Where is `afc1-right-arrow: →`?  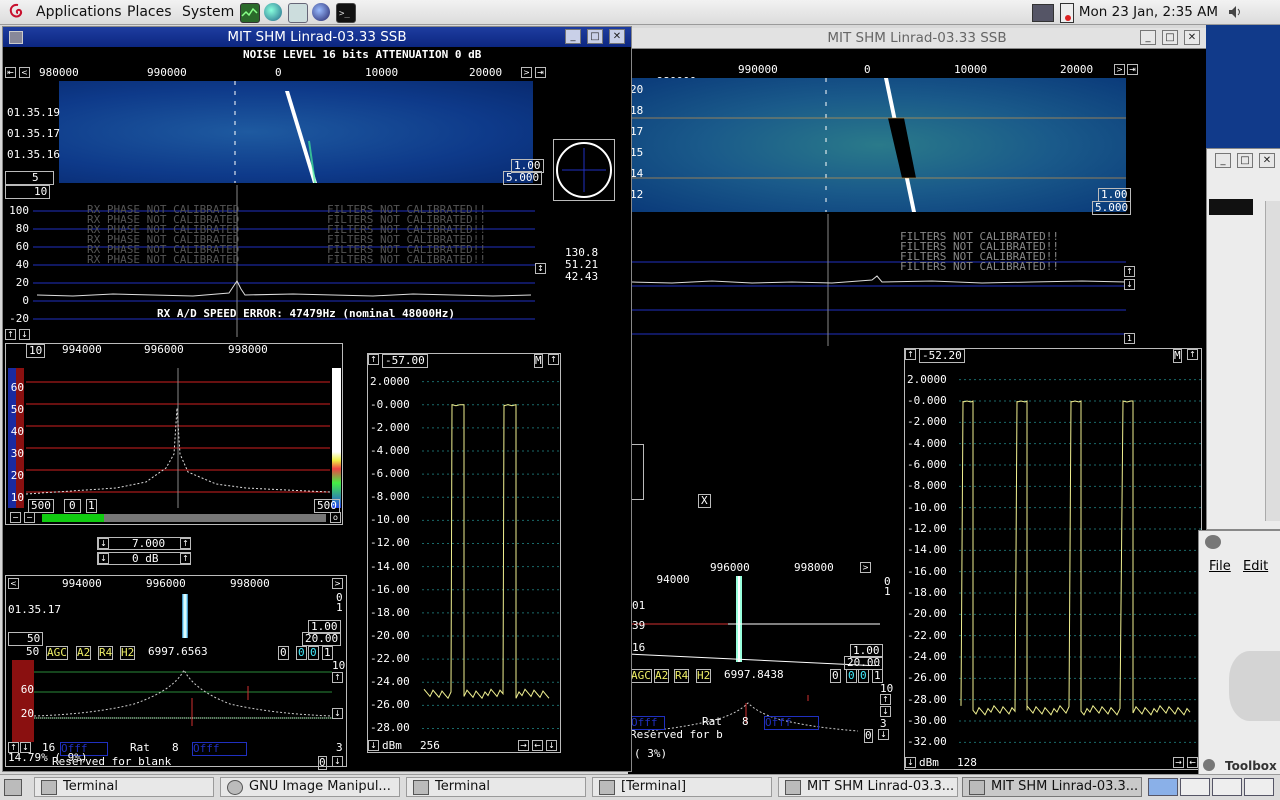
afc1-right-arrow: → is located at coordinates (523, 745).